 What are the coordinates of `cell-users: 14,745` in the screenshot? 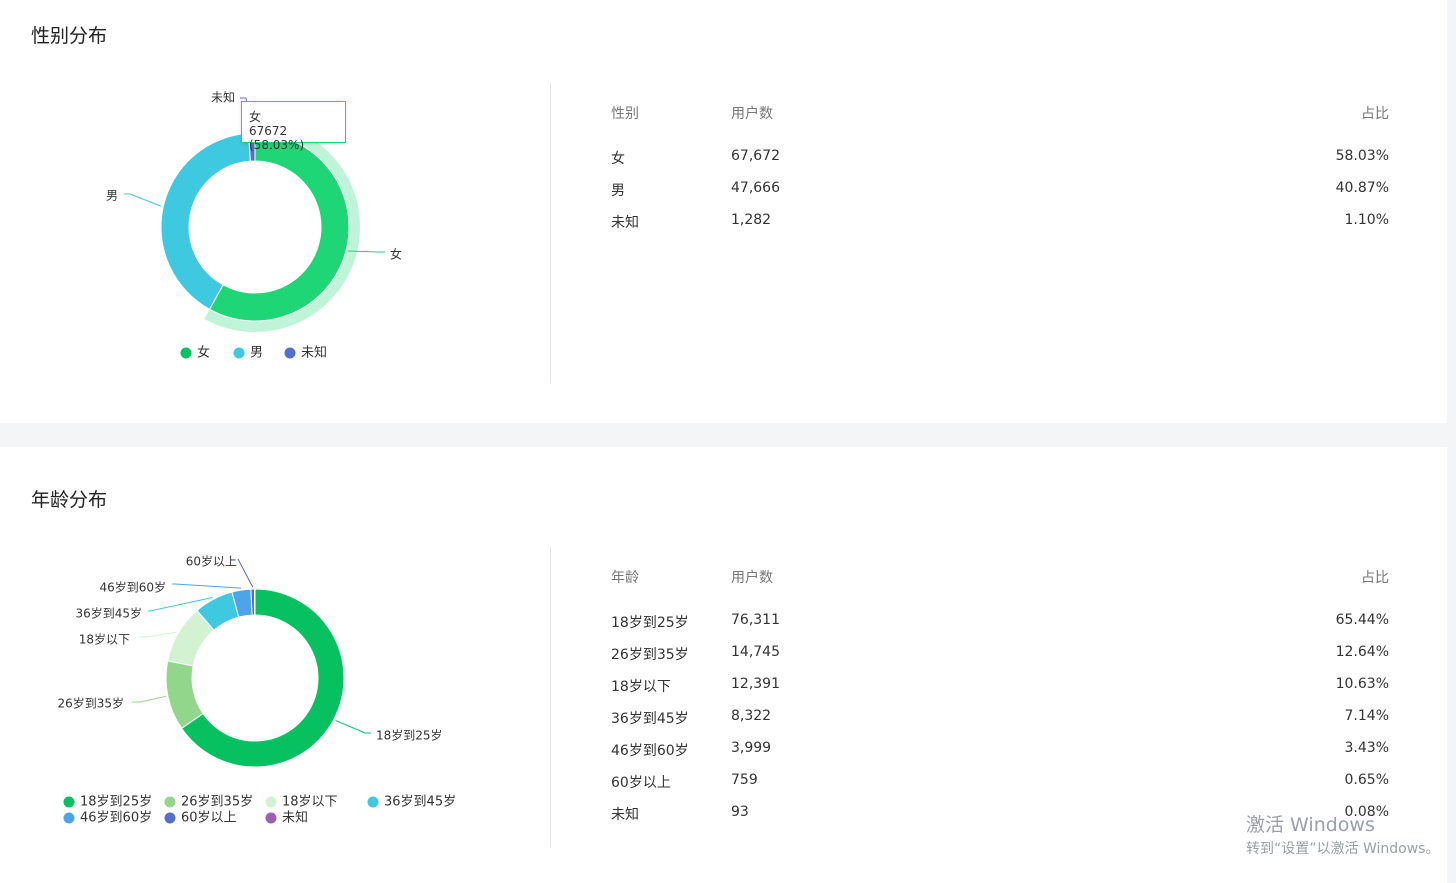 It's located at (755, 652).